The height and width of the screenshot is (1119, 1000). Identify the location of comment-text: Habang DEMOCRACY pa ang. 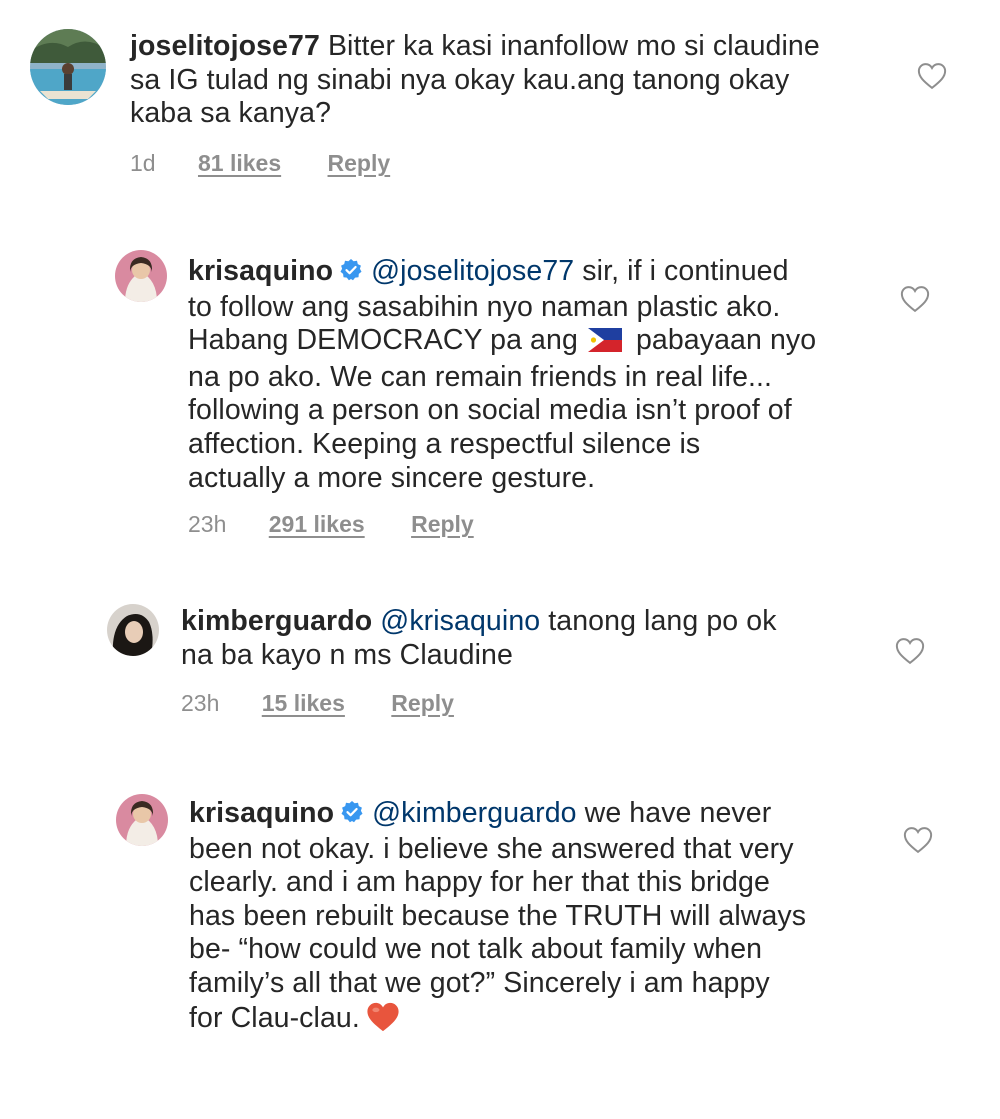
(383, 340).